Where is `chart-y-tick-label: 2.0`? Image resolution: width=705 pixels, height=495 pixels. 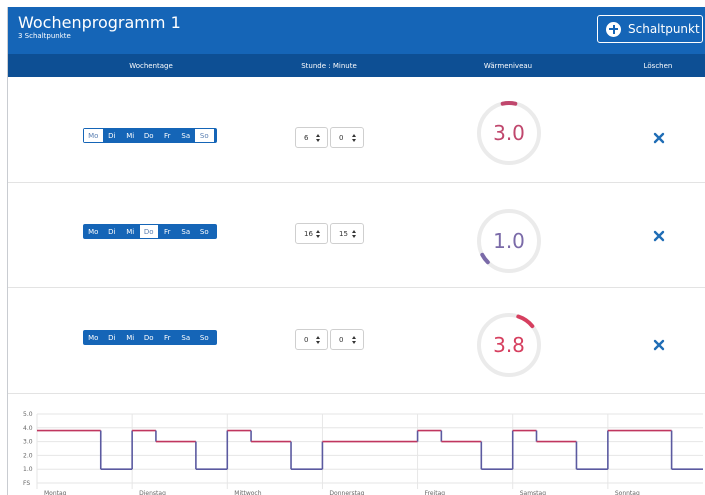 chart-y-tick-label: 2.0 is located at coordinates (28, 455).